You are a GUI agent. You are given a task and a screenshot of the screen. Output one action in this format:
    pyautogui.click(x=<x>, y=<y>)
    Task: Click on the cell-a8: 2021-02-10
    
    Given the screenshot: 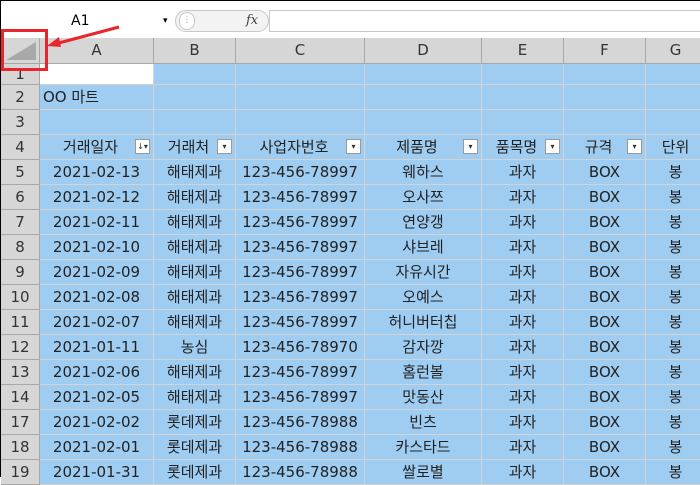 What is the action you would take?
    pyautogui.click(x=97, y=247)
    